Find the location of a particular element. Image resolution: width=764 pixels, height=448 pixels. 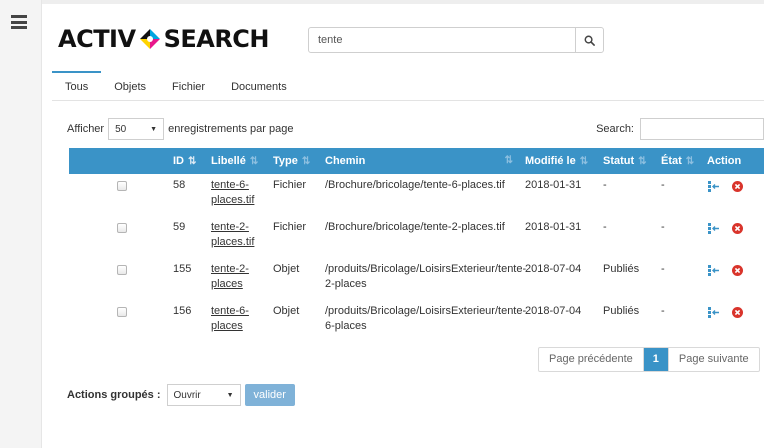

search-button is located at coordinates (589, 40).